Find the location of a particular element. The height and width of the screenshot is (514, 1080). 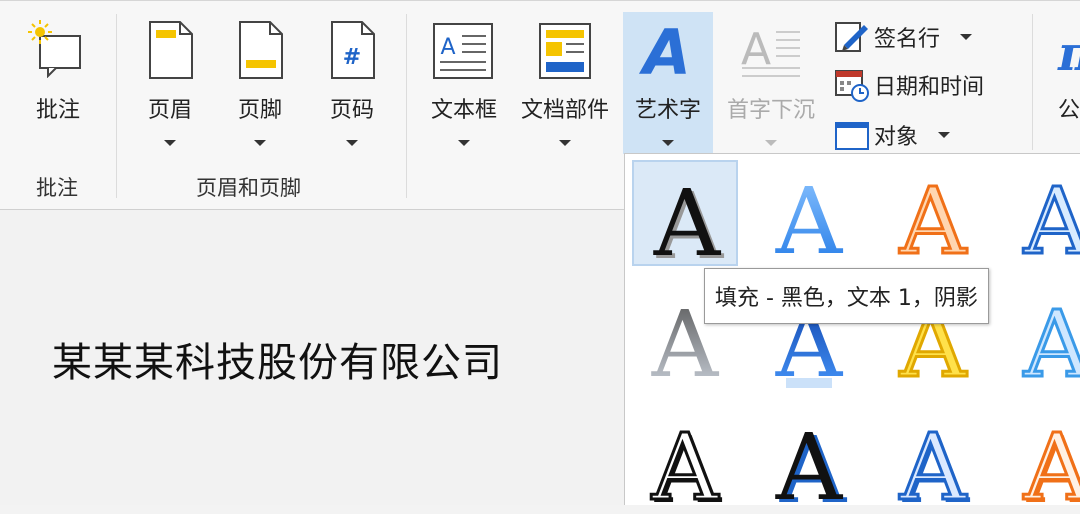

document-parts-button-label: 文档部件 is located at coordinates (564, 110).